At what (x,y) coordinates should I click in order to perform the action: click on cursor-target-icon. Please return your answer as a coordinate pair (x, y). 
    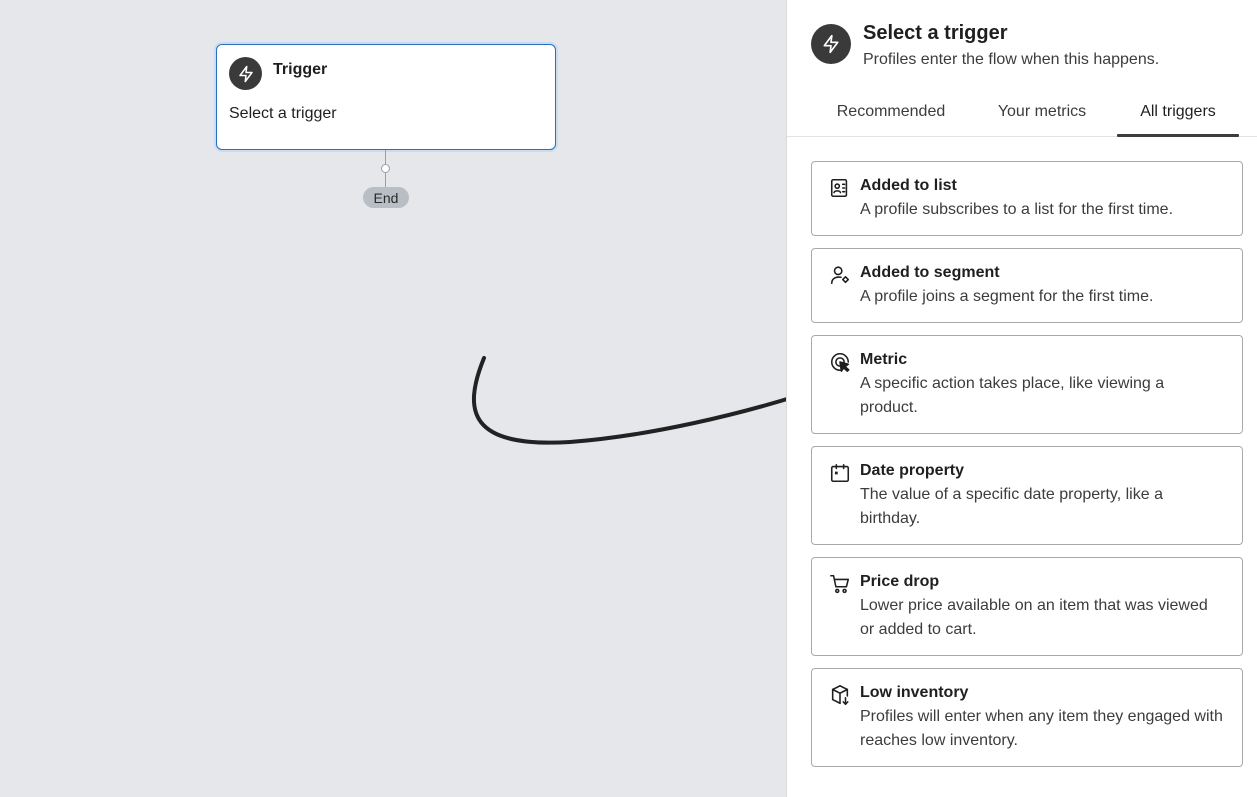
    Looking at the image, I should click on (840, 362).